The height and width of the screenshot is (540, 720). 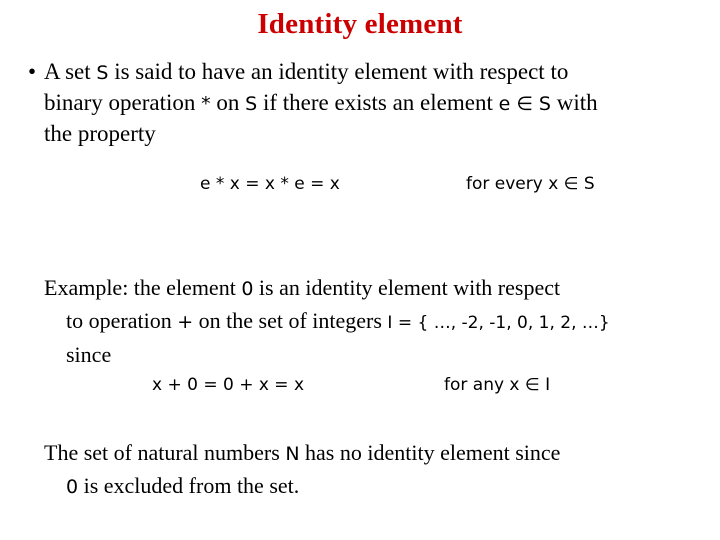 What do you see at coordinates (524, 104) in the screenshot?
I see `bullet-line2-element: e ∈ S` at bounding box center [524, 104].